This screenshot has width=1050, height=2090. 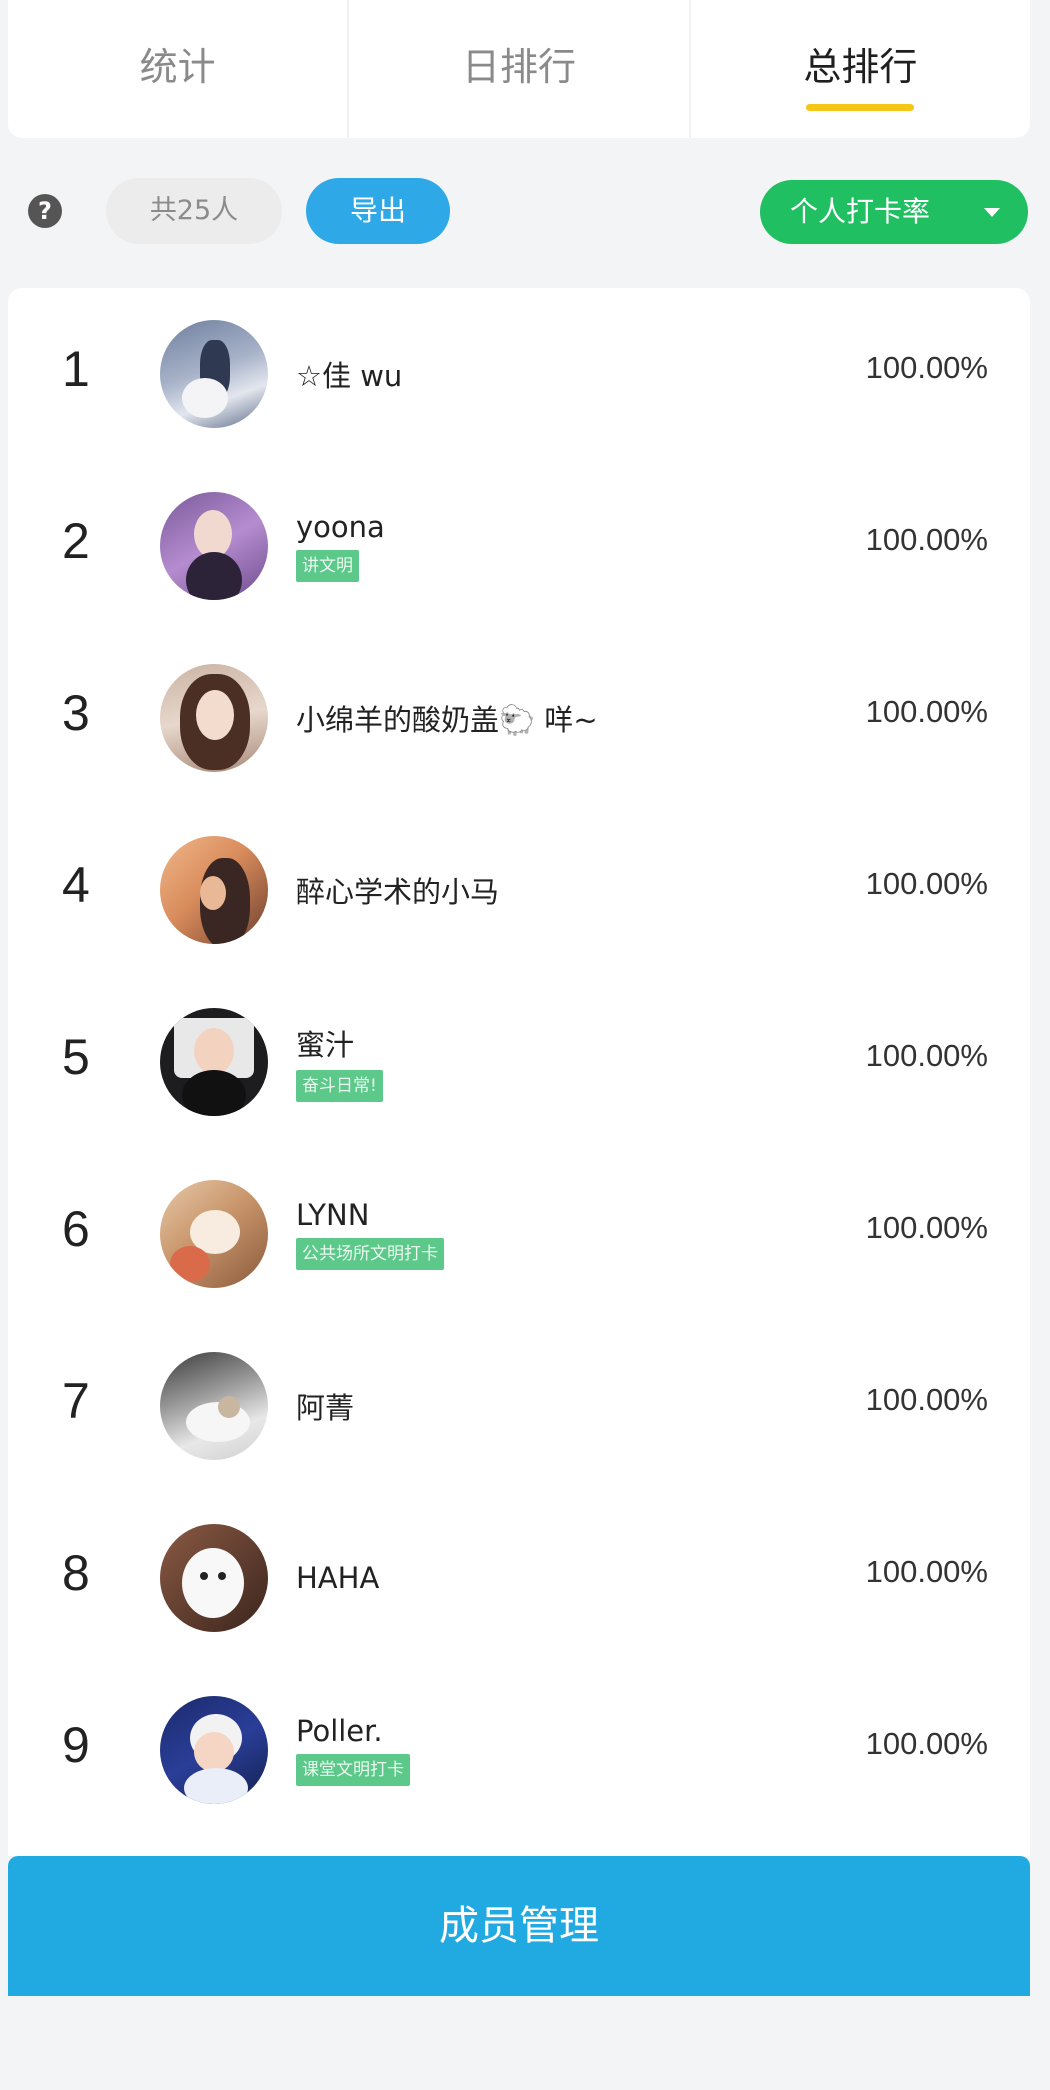 I want to click on sort-metric-dropdown: 个人打卡率, so click(x=894, y=212).